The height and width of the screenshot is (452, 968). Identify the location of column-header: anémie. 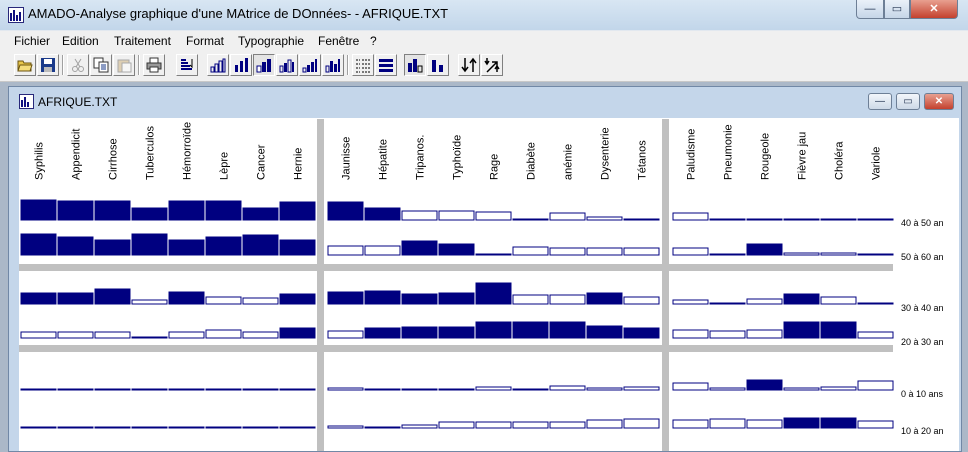
(569, 162).